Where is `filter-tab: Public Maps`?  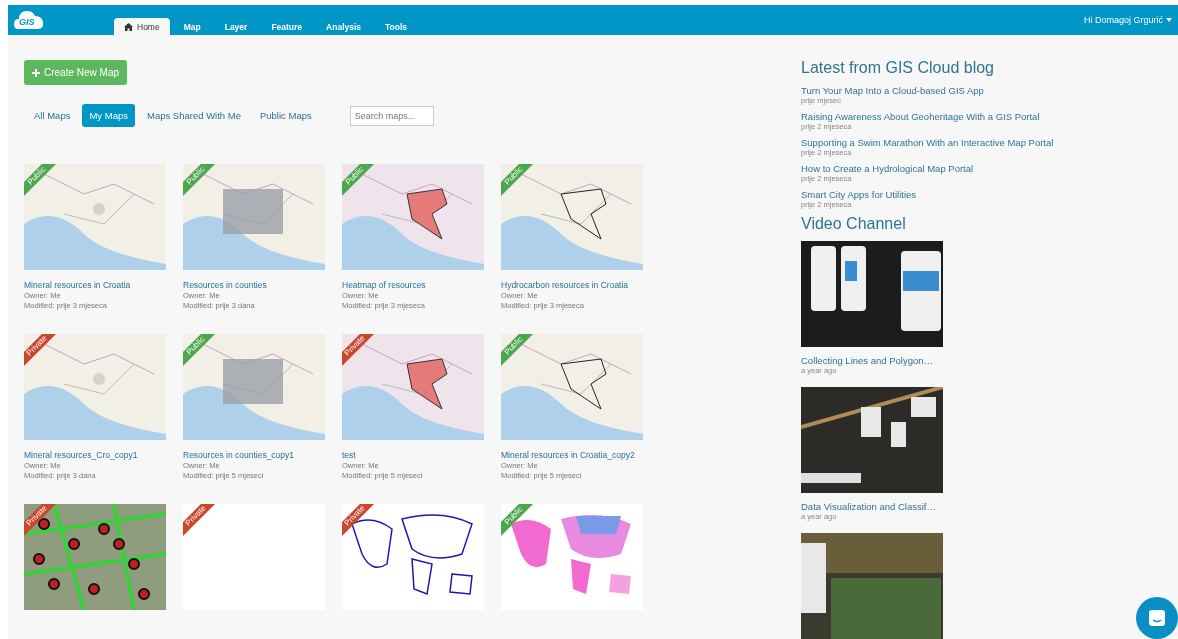 filter-tab: Public Maps is located at coordinates (285, 115).